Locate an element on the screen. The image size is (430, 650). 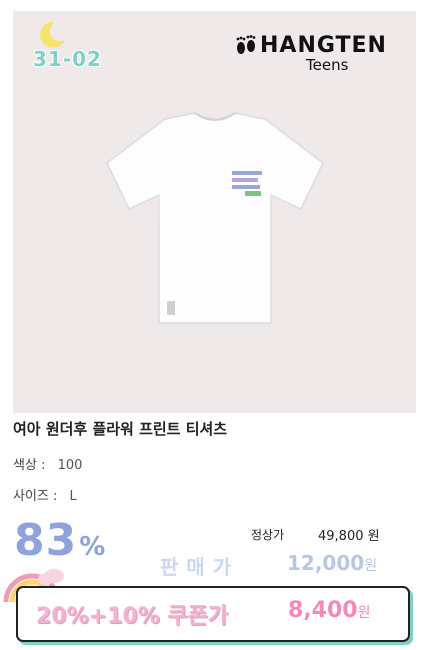
brand-logo: HANGTEN Teens is located at coordinates (315, 56).